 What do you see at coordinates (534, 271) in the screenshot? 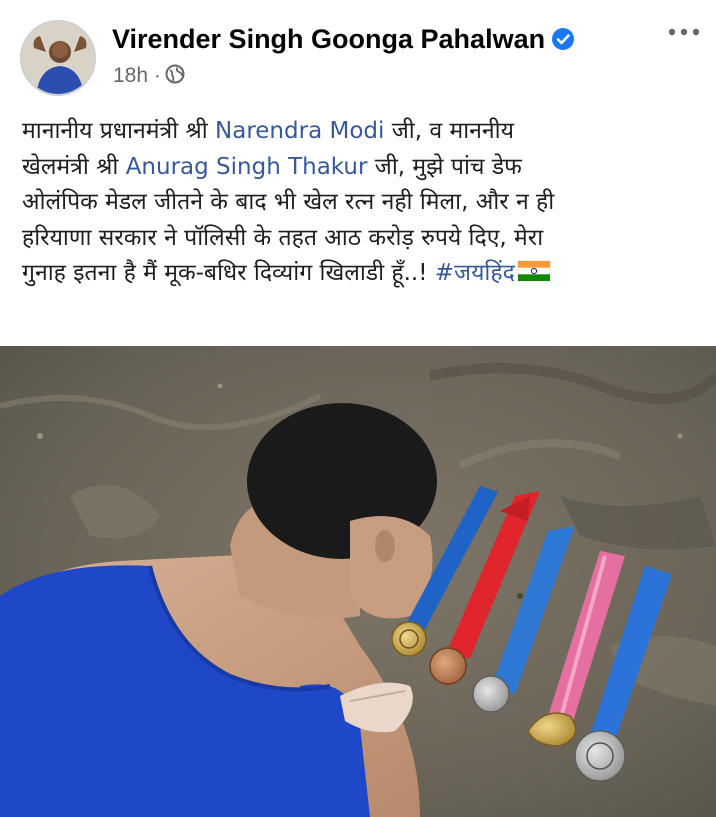
I see `india-flag-emoji` at bounding box center [534, 271].